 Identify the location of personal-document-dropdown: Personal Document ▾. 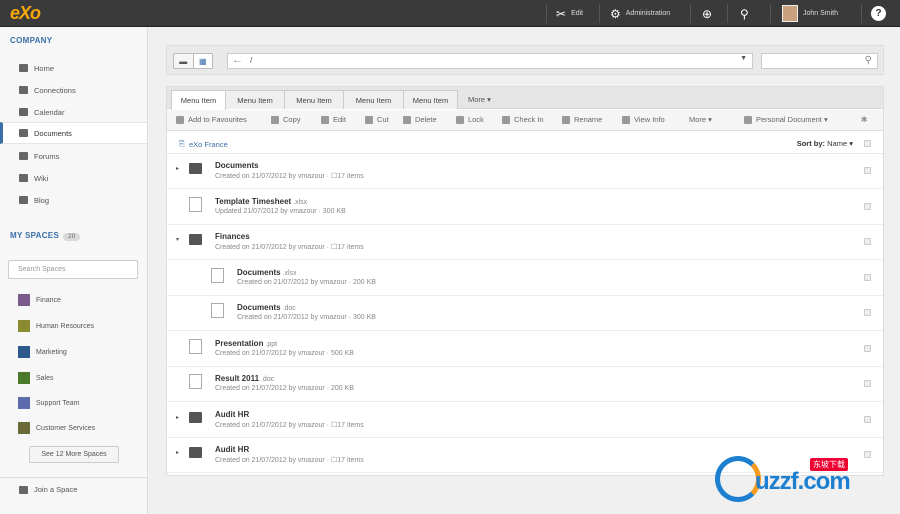
(786, 119).